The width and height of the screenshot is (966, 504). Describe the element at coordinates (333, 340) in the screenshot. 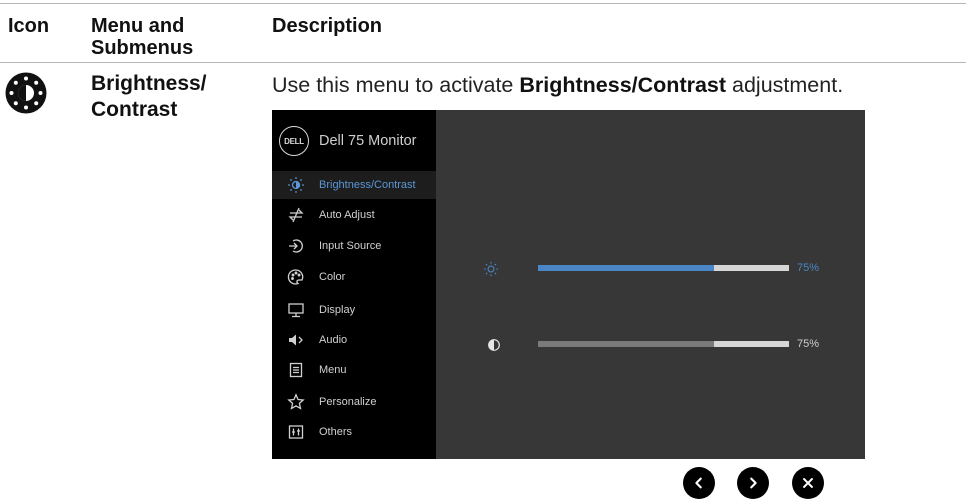

I see `menu-item-label: Audio` at that location.